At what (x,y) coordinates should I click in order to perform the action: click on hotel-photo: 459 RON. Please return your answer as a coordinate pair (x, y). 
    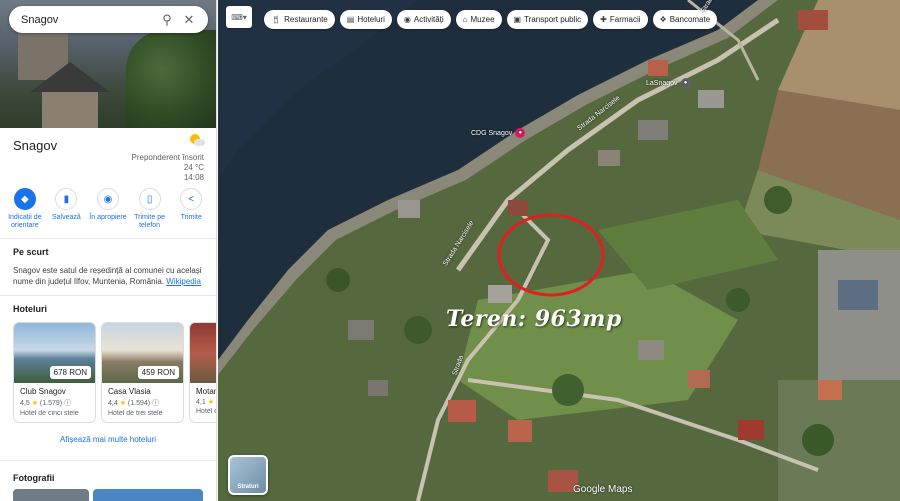
    Looking at the image, I should click on (142, 353).